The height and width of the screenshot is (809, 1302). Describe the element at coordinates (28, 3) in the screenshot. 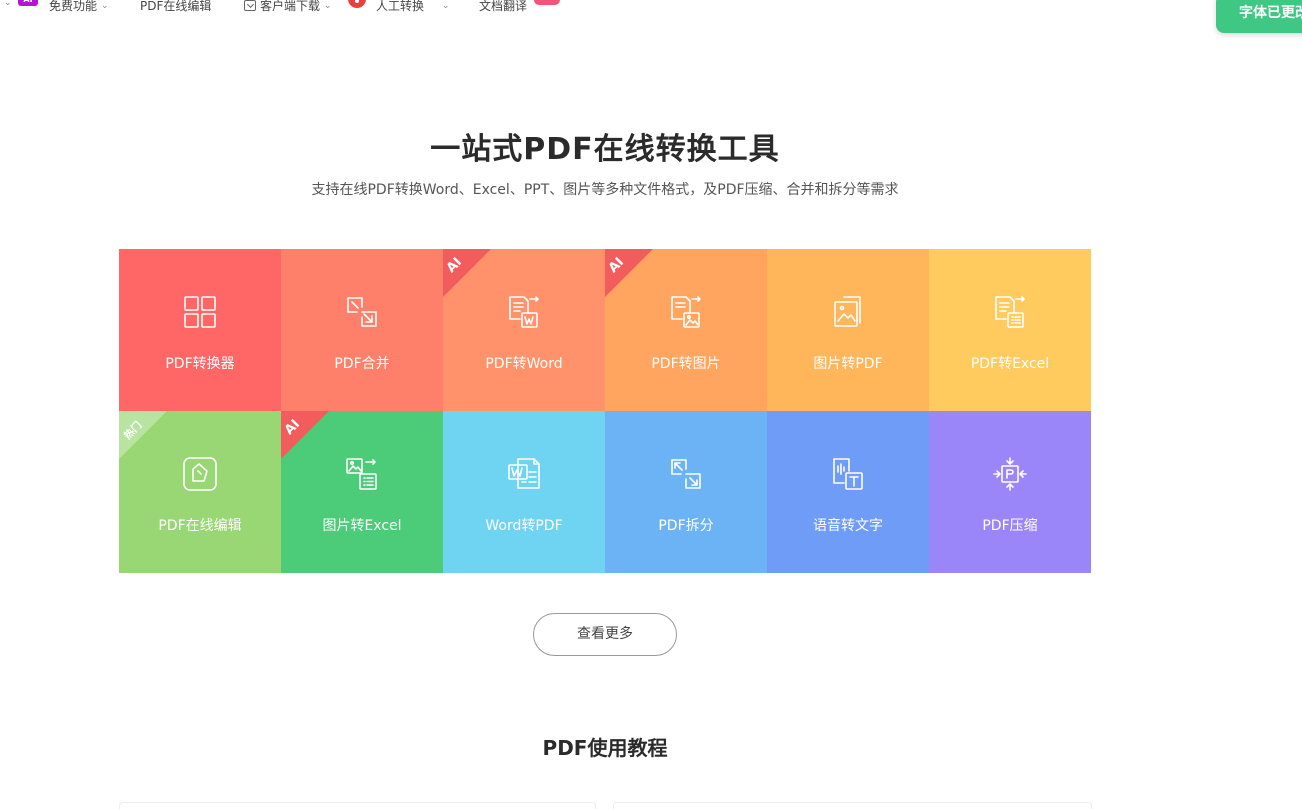

I see `ai-logo: AI` at that location.